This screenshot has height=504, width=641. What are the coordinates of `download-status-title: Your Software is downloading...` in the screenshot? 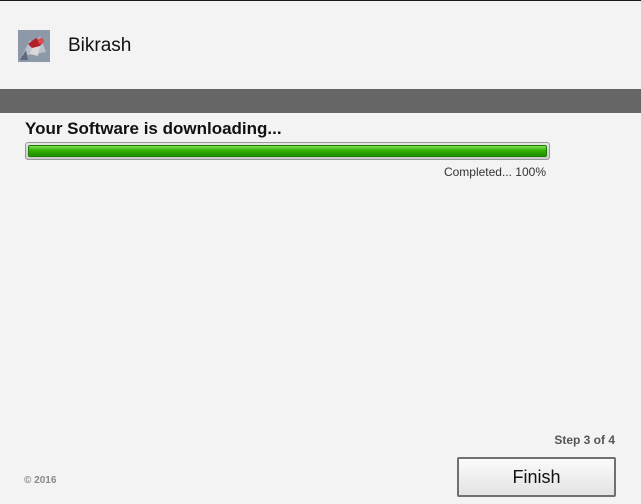 It's located at (153, 128).